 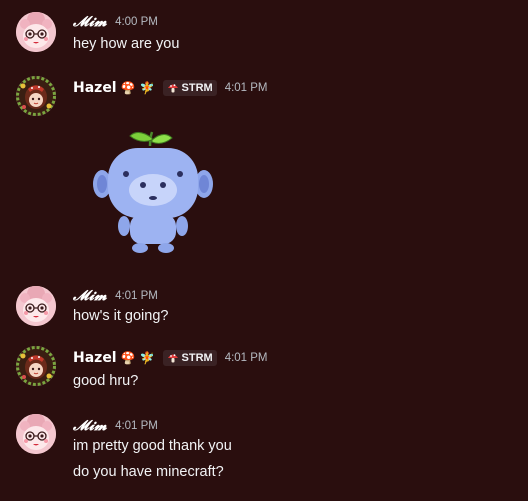 I want to click on message-header: 𝓜𝓲𝓶 4:00 PM, so click(x=115, y=22).